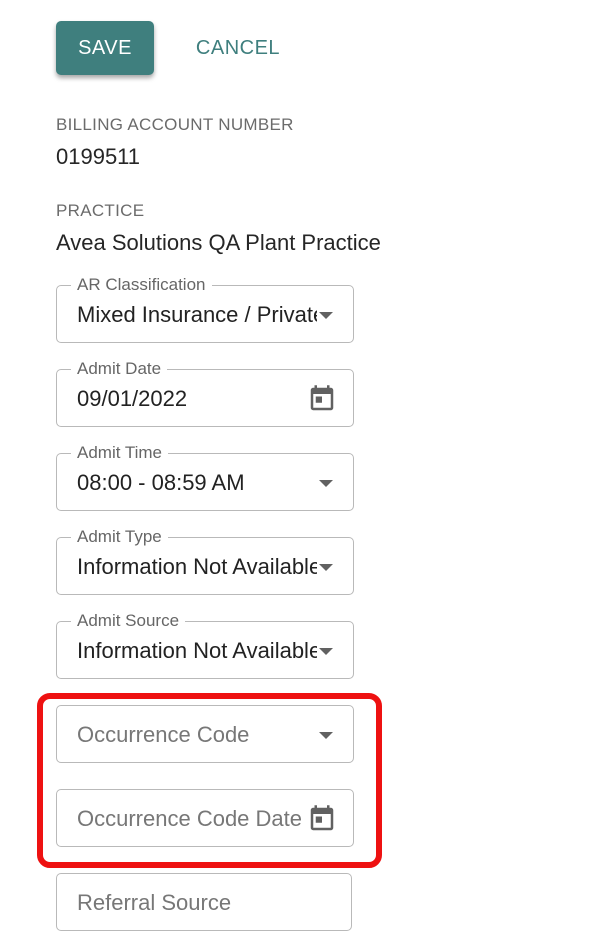 This screenshot has height=946, width=596. I want to click on referral-source-field: Referral Source, so click(204, 902).